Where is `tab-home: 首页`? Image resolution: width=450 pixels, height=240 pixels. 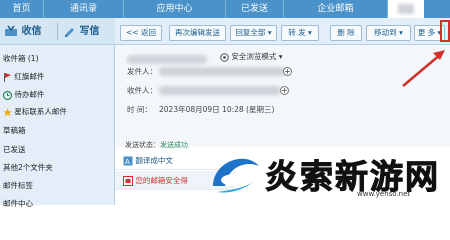 tab-home: 首页 is located at coordinates (22, 9).